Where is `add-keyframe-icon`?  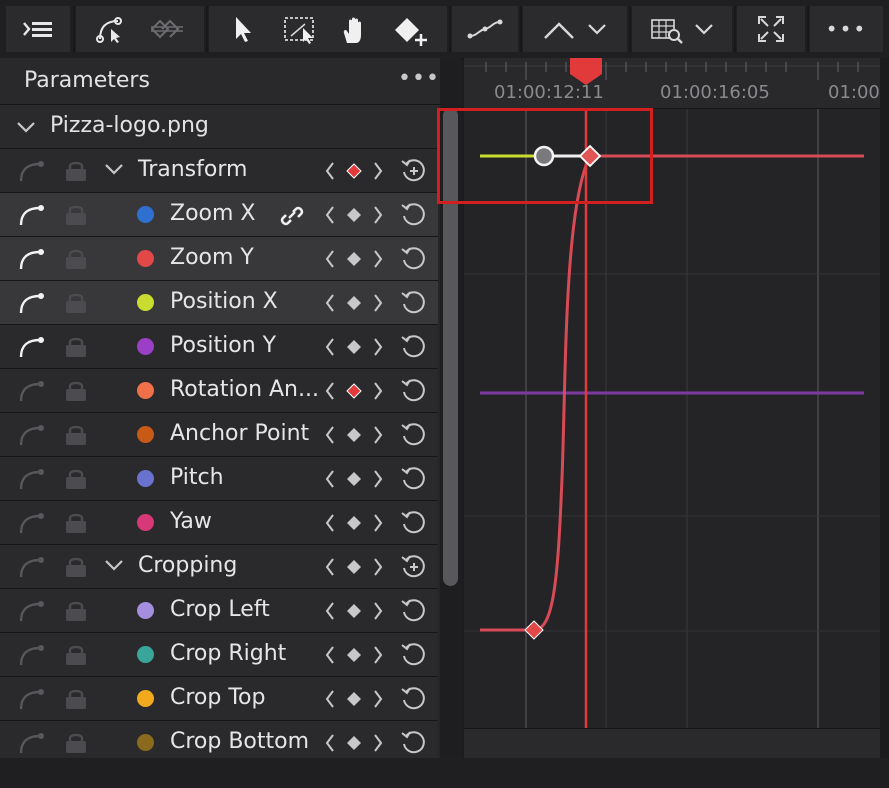 add-keyframe-icon is located at coordinates (413, 31).